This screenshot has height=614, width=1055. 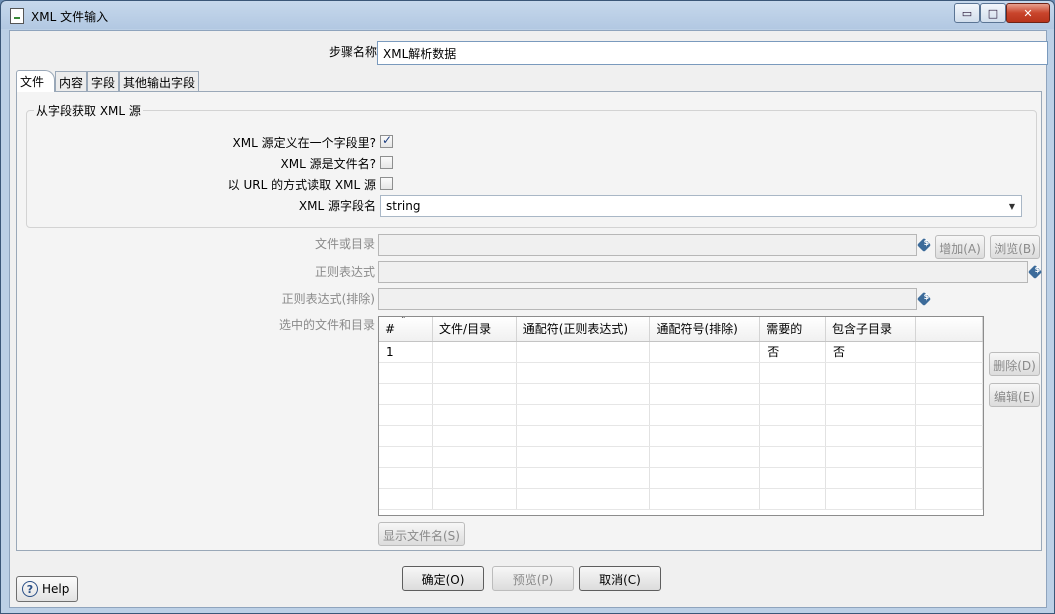 I want to click on column-header-file-directory: 文件/目录, so click(x=474, y=329).